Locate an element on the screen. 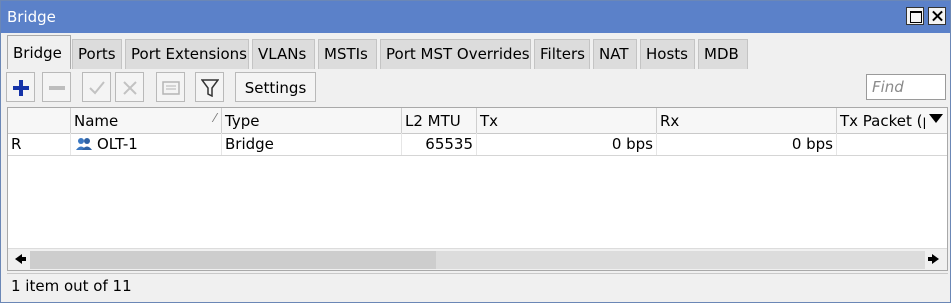 The height and width of the screenshot is (303, 951). toolbar: Settings is located at coordinates (475, 88).